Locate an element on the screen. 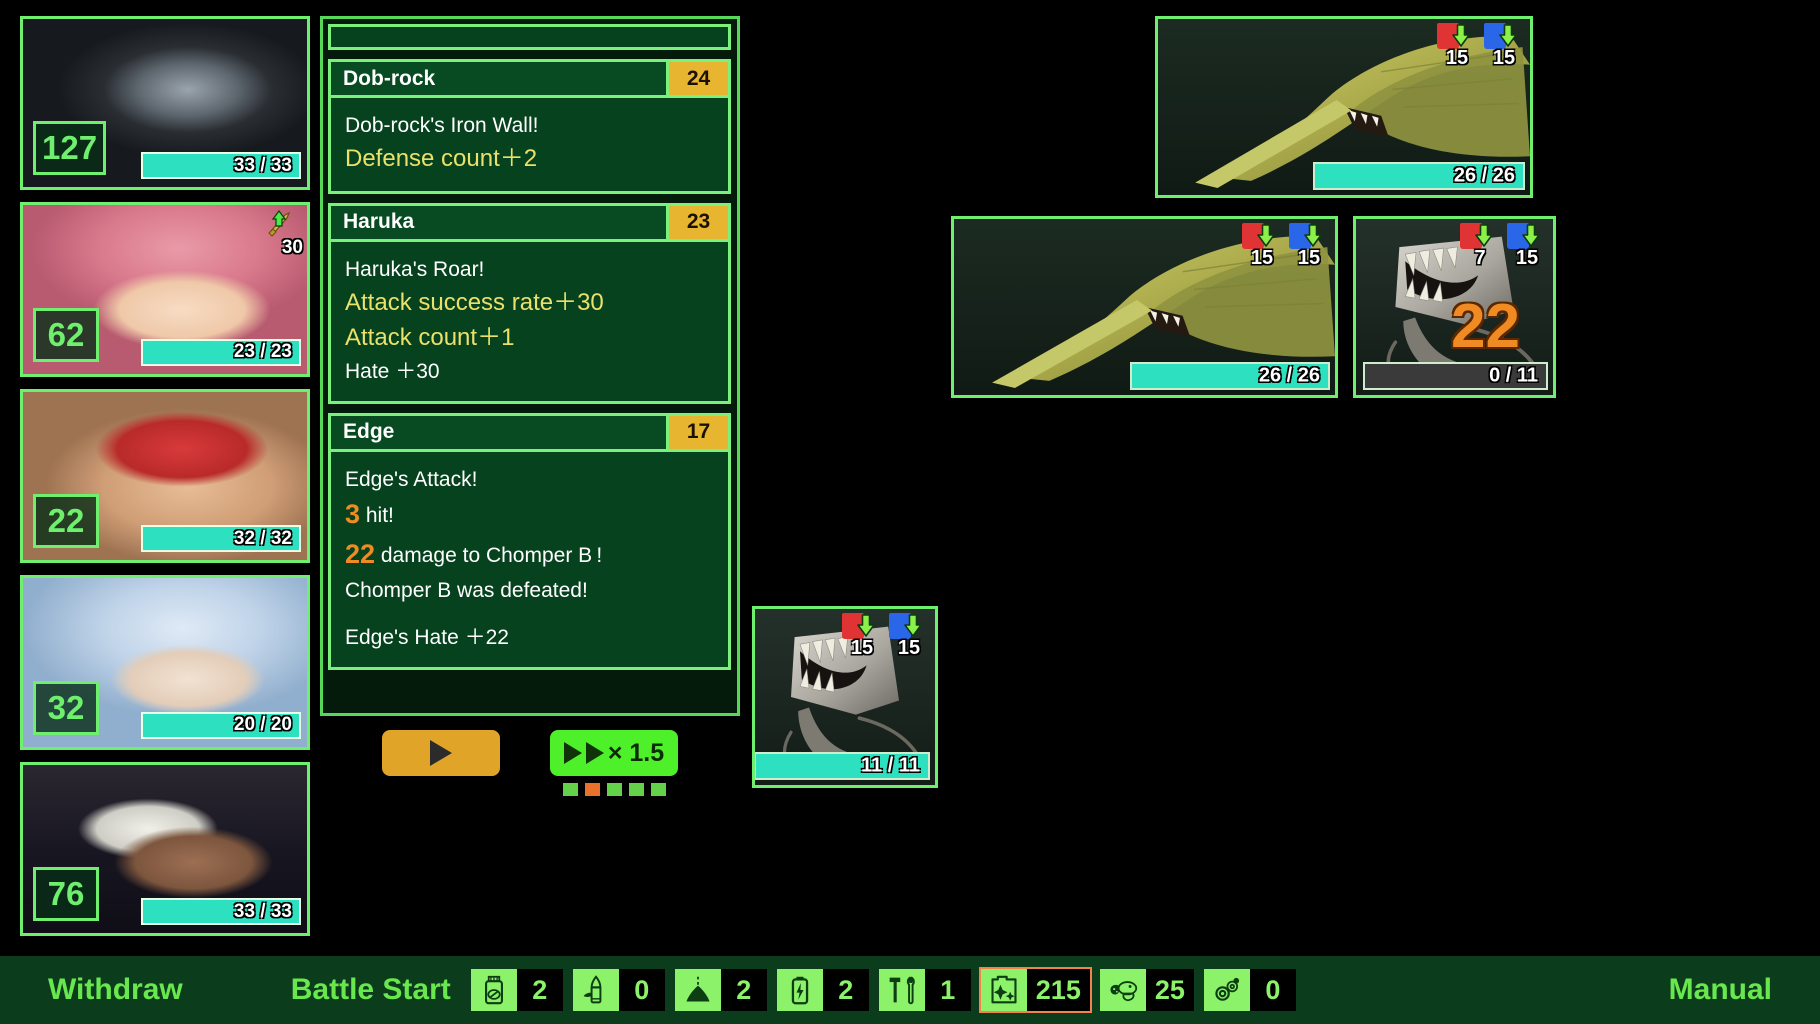 This screenshot has height=1024, width=1820. fastforward-button: × 1.5 is located at coordinates (614, 753).